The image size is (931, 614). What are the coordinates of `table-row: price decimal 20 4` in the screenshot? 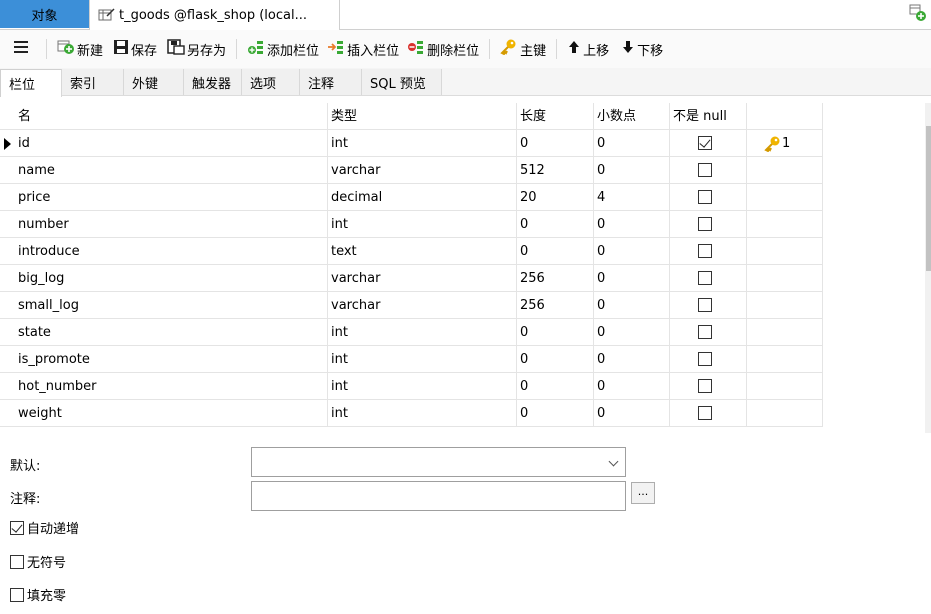 It's located at (411, 197).